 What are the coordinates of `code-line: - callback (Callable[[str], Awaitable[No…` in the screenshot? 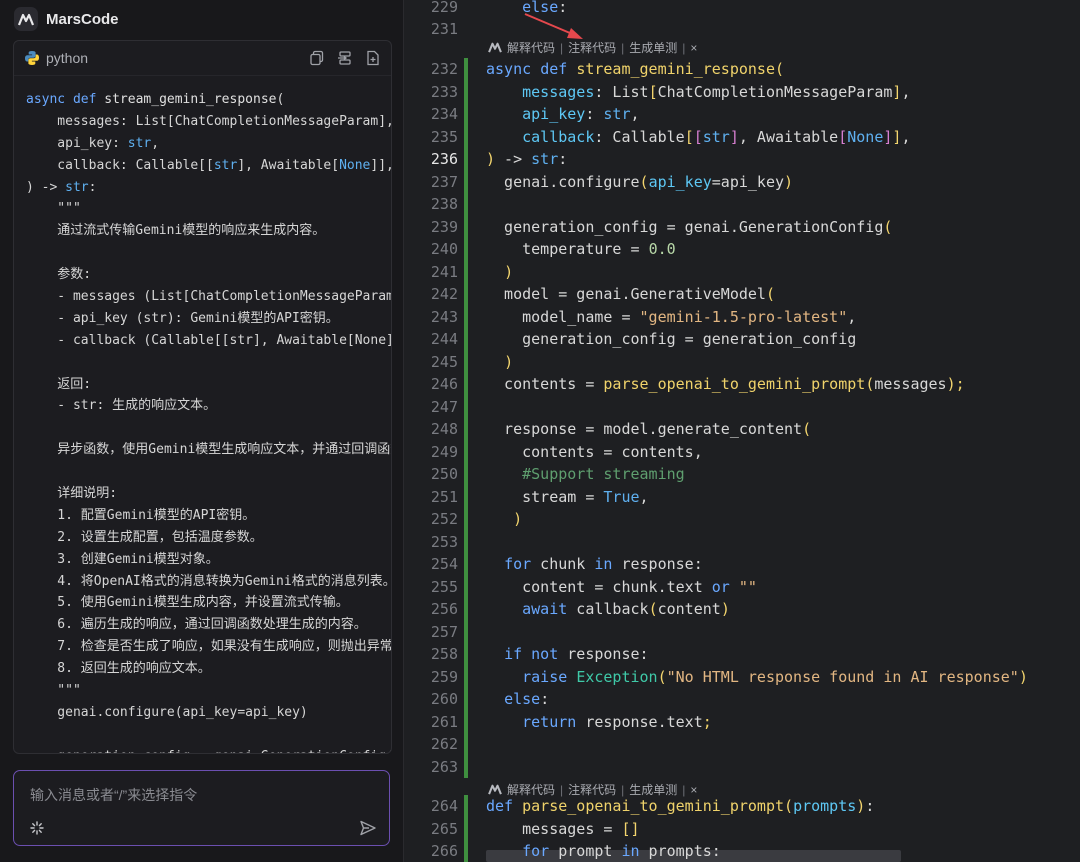 It's located at (224, 340).